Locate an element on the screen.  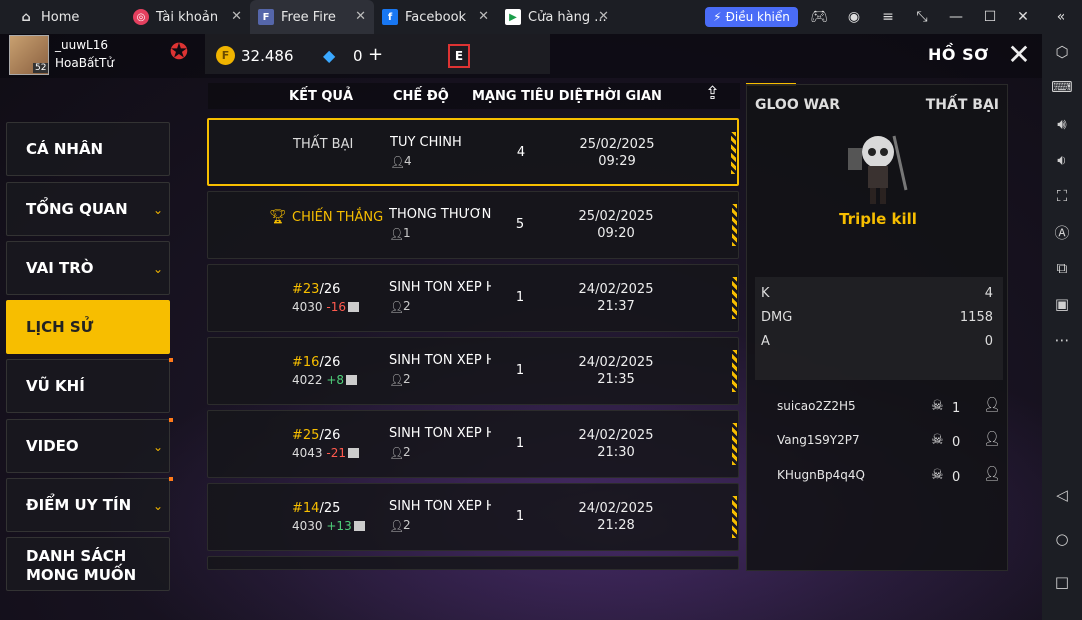
tab-play-store: ▶ Cửa hàng ... ✕ is located at coordinates (557, 17).